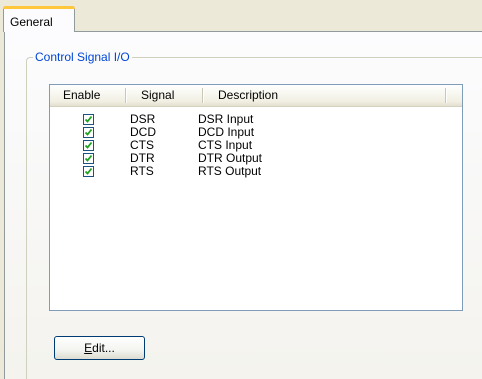 This screenshot has height=379, width=482. I want to click on list-row-rts: RTS RTS Output, so click(256, 171).